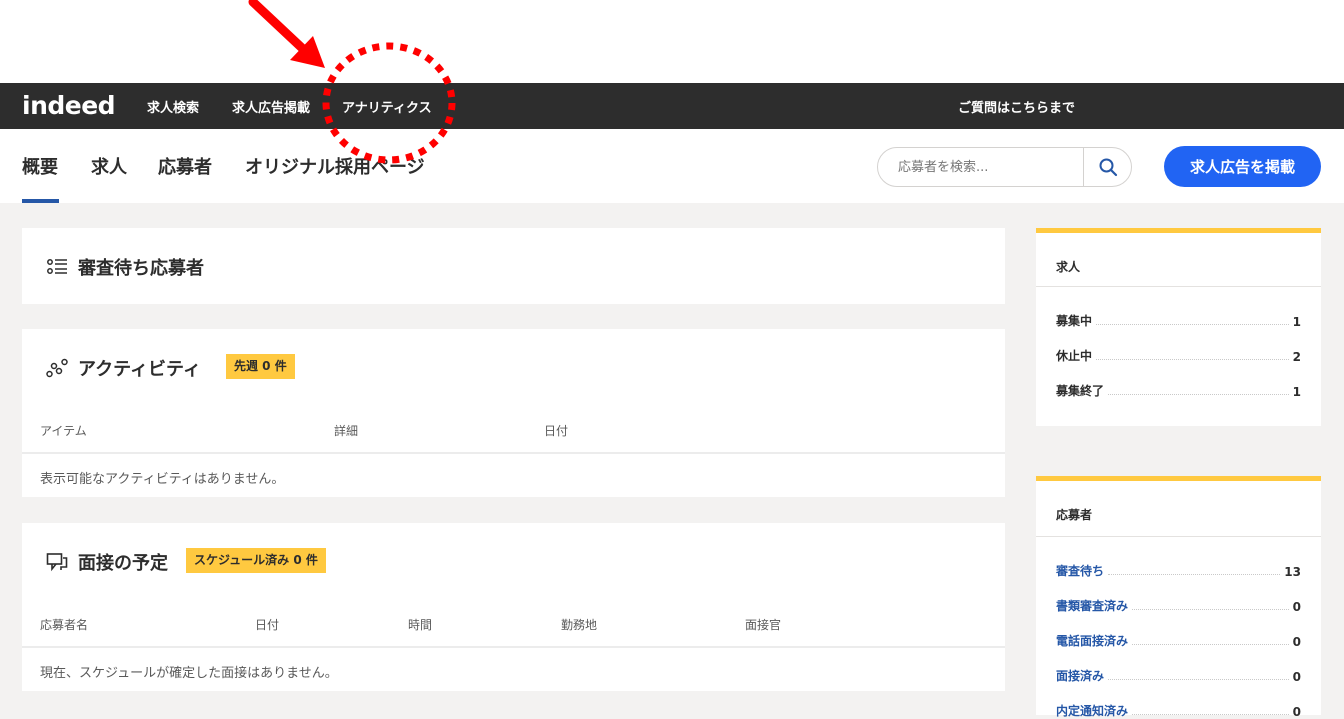 The height and width of the screenshot is (719, 1344). I want to click on activity-badge: 先週 0 件, so click(260, 366).